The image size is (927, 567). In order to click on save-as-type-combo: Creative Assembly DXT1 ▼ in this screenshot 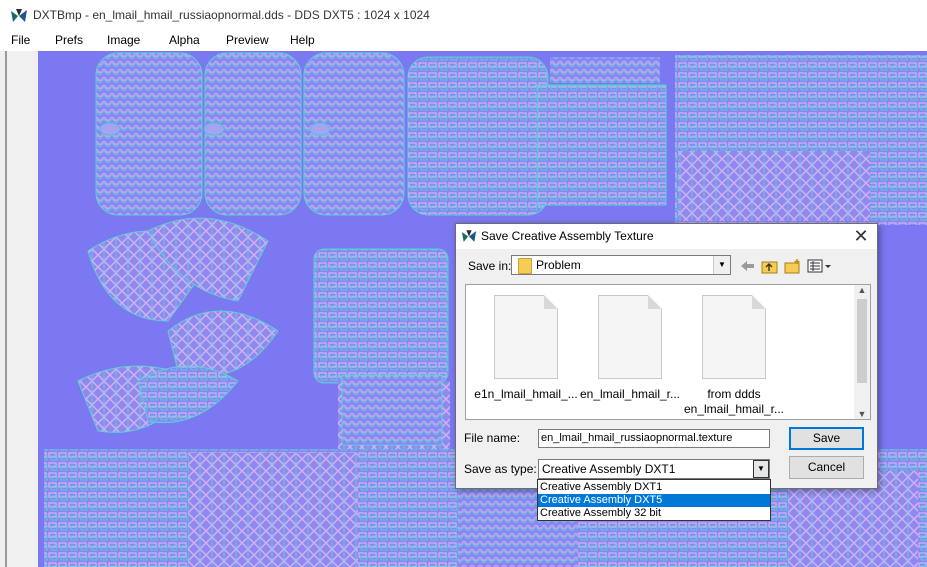, I will do `click(654, 469)`.